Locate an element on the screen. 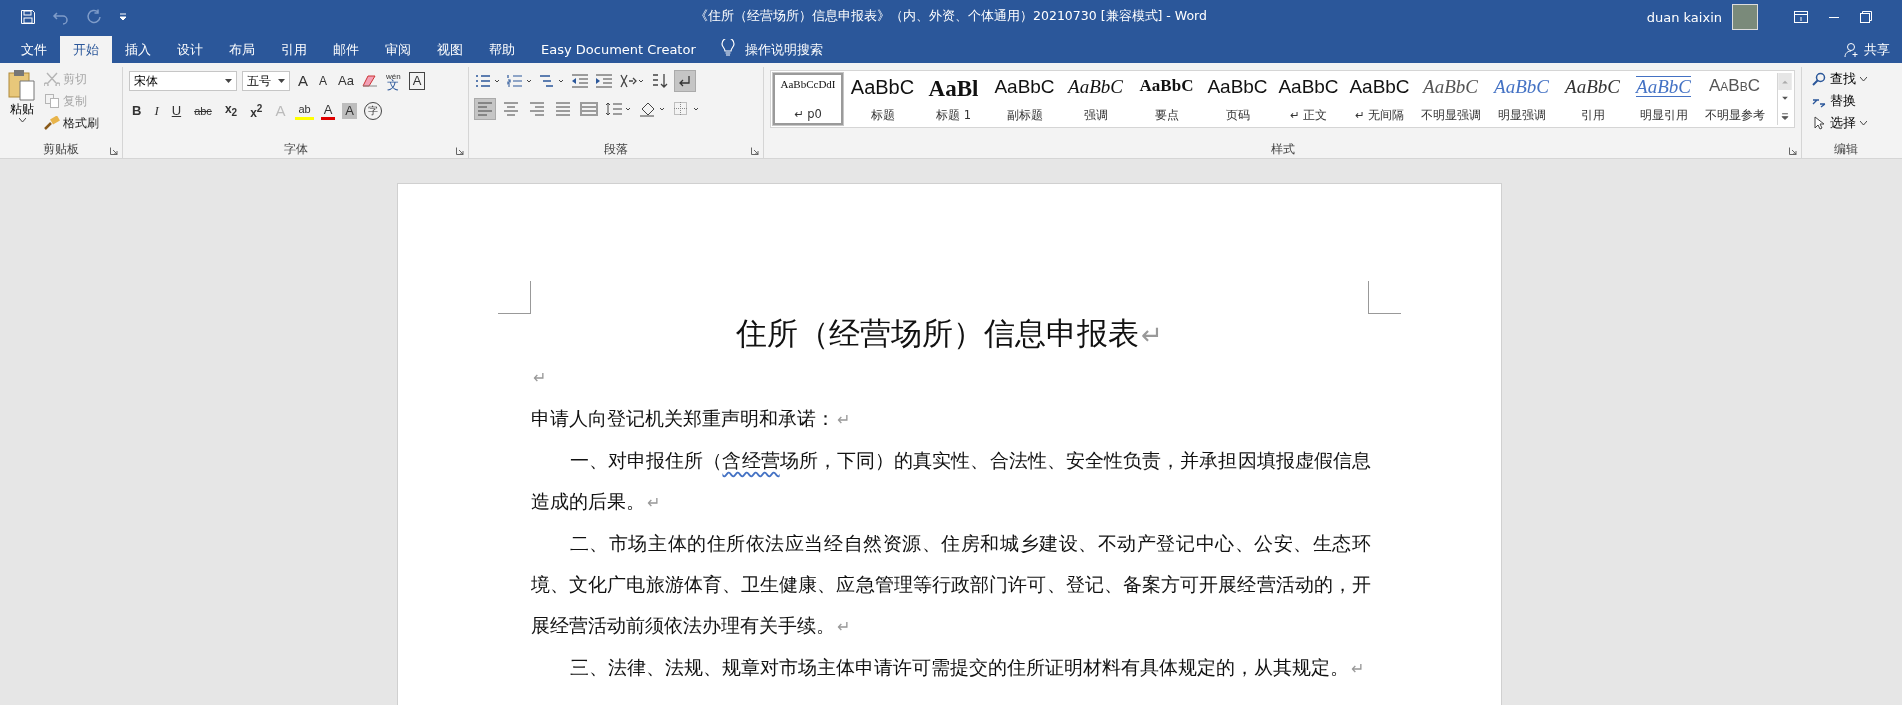  change-case-button: Aa is located at coordinates (346, 81).